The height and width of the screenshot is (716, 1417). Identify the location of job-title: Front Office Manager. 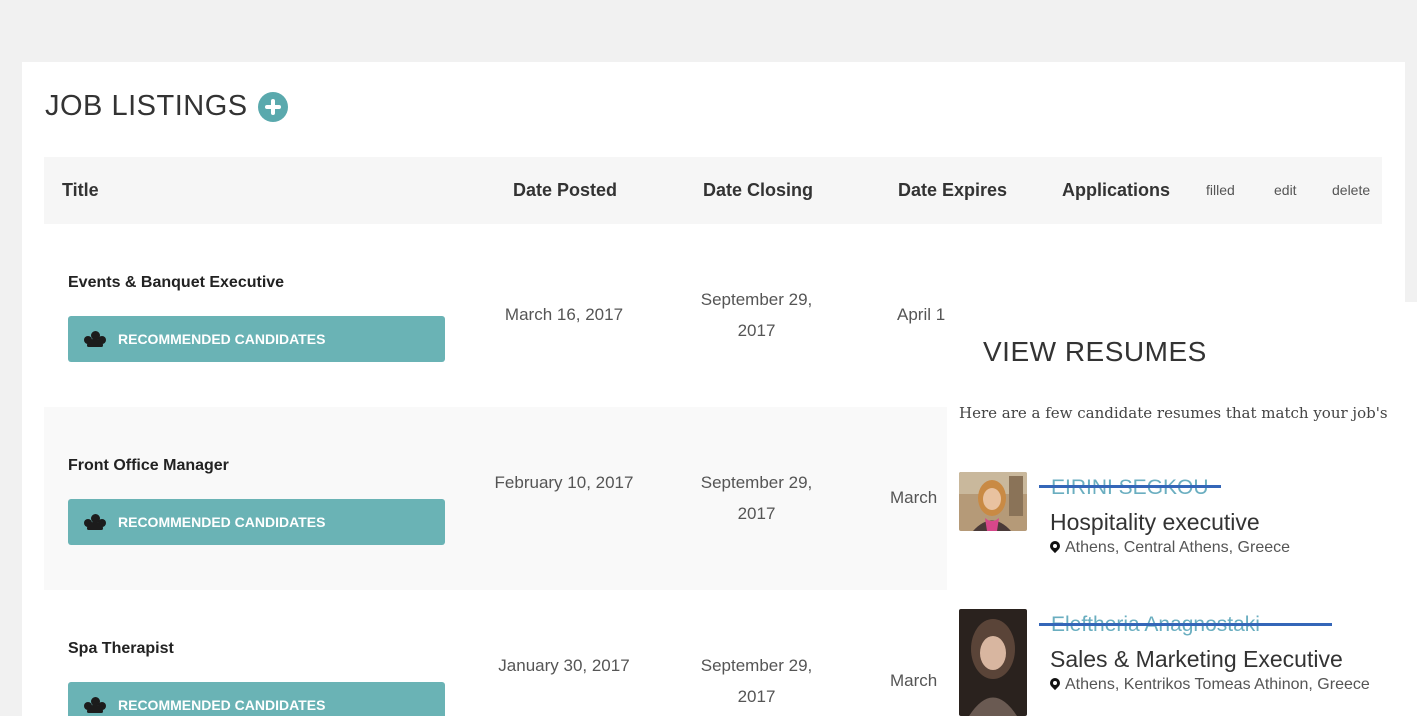
(148, 466).